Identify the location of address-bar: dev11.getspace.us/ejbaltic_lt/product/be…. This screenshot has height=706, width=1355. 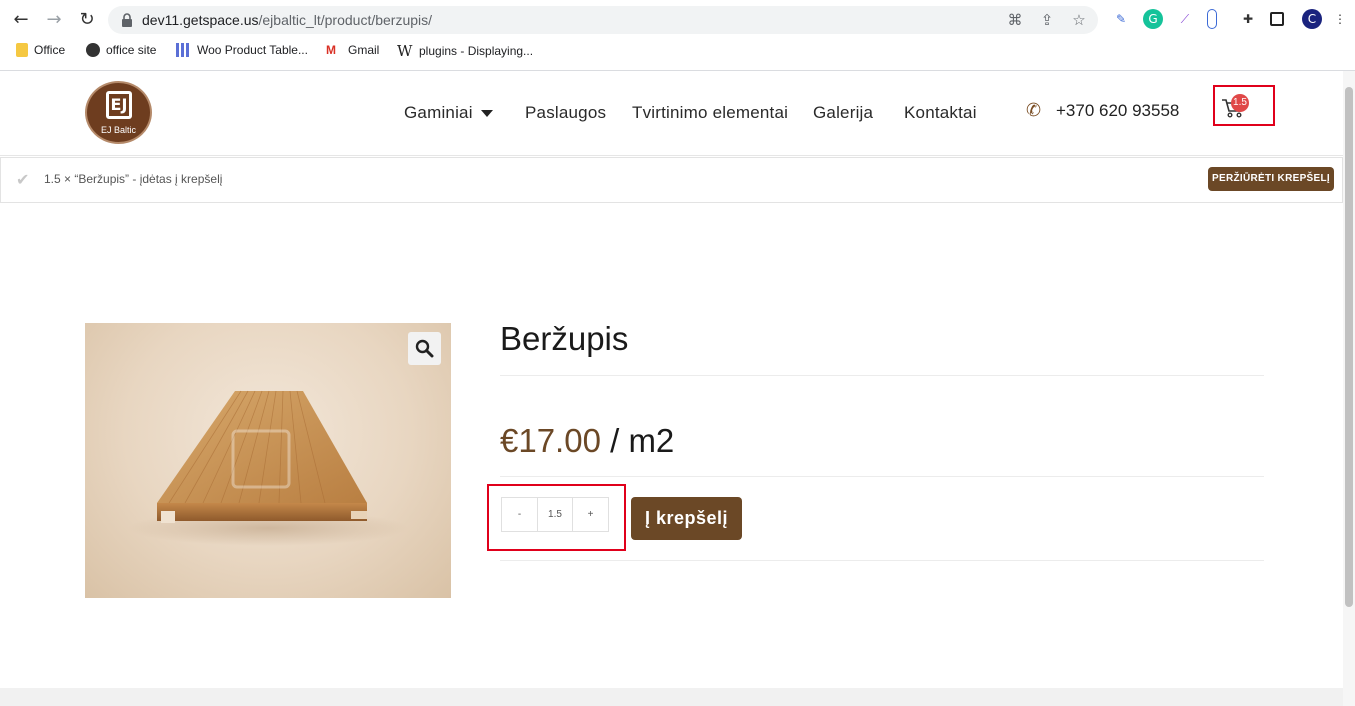
(603, 20).